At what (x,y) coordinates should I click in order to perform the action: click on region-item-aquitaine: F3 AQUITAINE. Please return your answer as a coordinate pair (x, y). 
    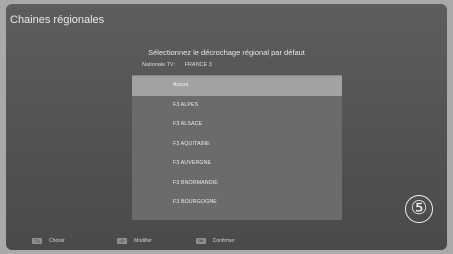
    Looking at the image, I should click on (237, 145).